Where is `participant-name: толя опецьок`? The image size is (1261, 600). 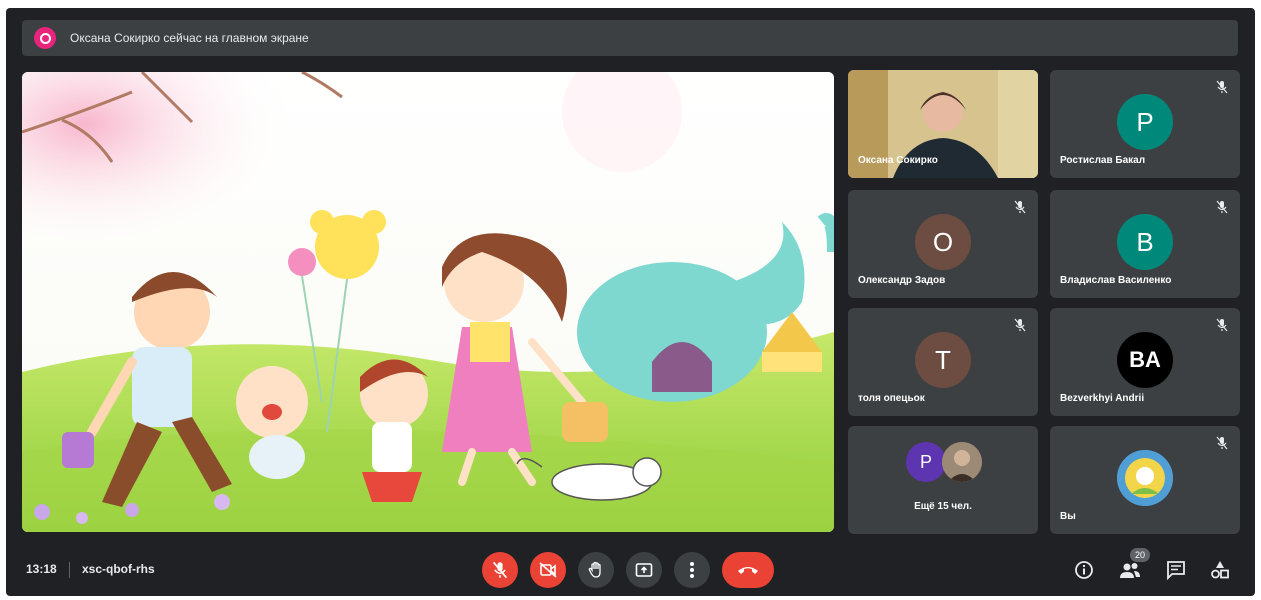 participant-name: толя опецьок is located at coordinates (891, 398).